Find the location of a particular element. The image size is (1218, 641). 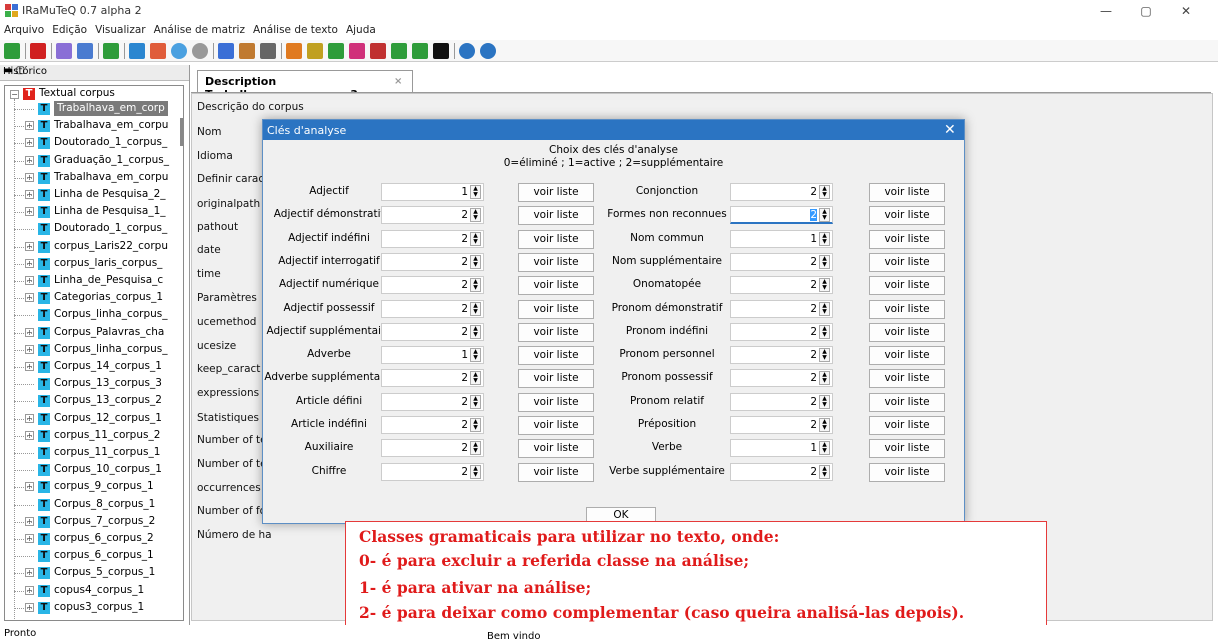

tree-item: T Linha de Pesquisa_2_ is located at coordinates (110, 194).